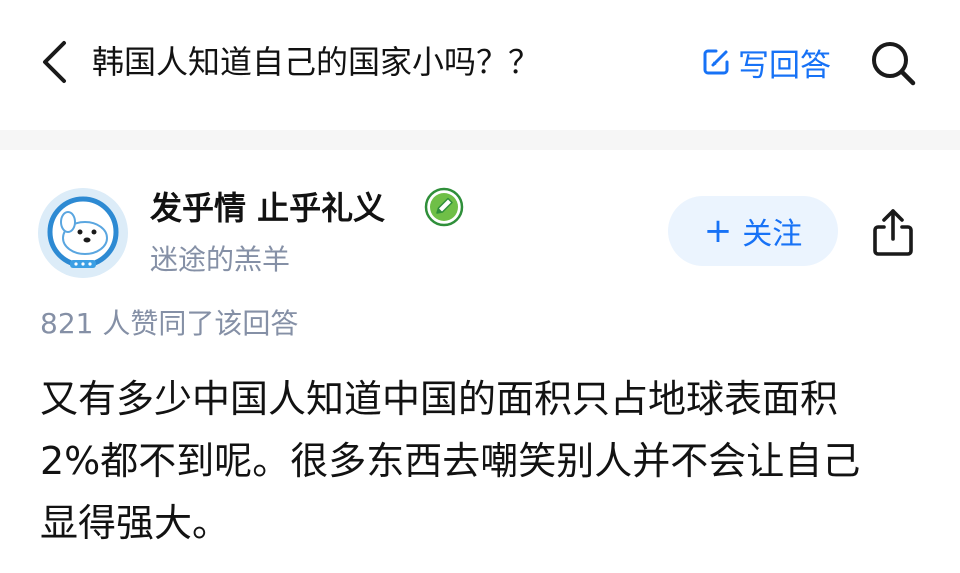  I want to click on back-button, so click(54, 62).